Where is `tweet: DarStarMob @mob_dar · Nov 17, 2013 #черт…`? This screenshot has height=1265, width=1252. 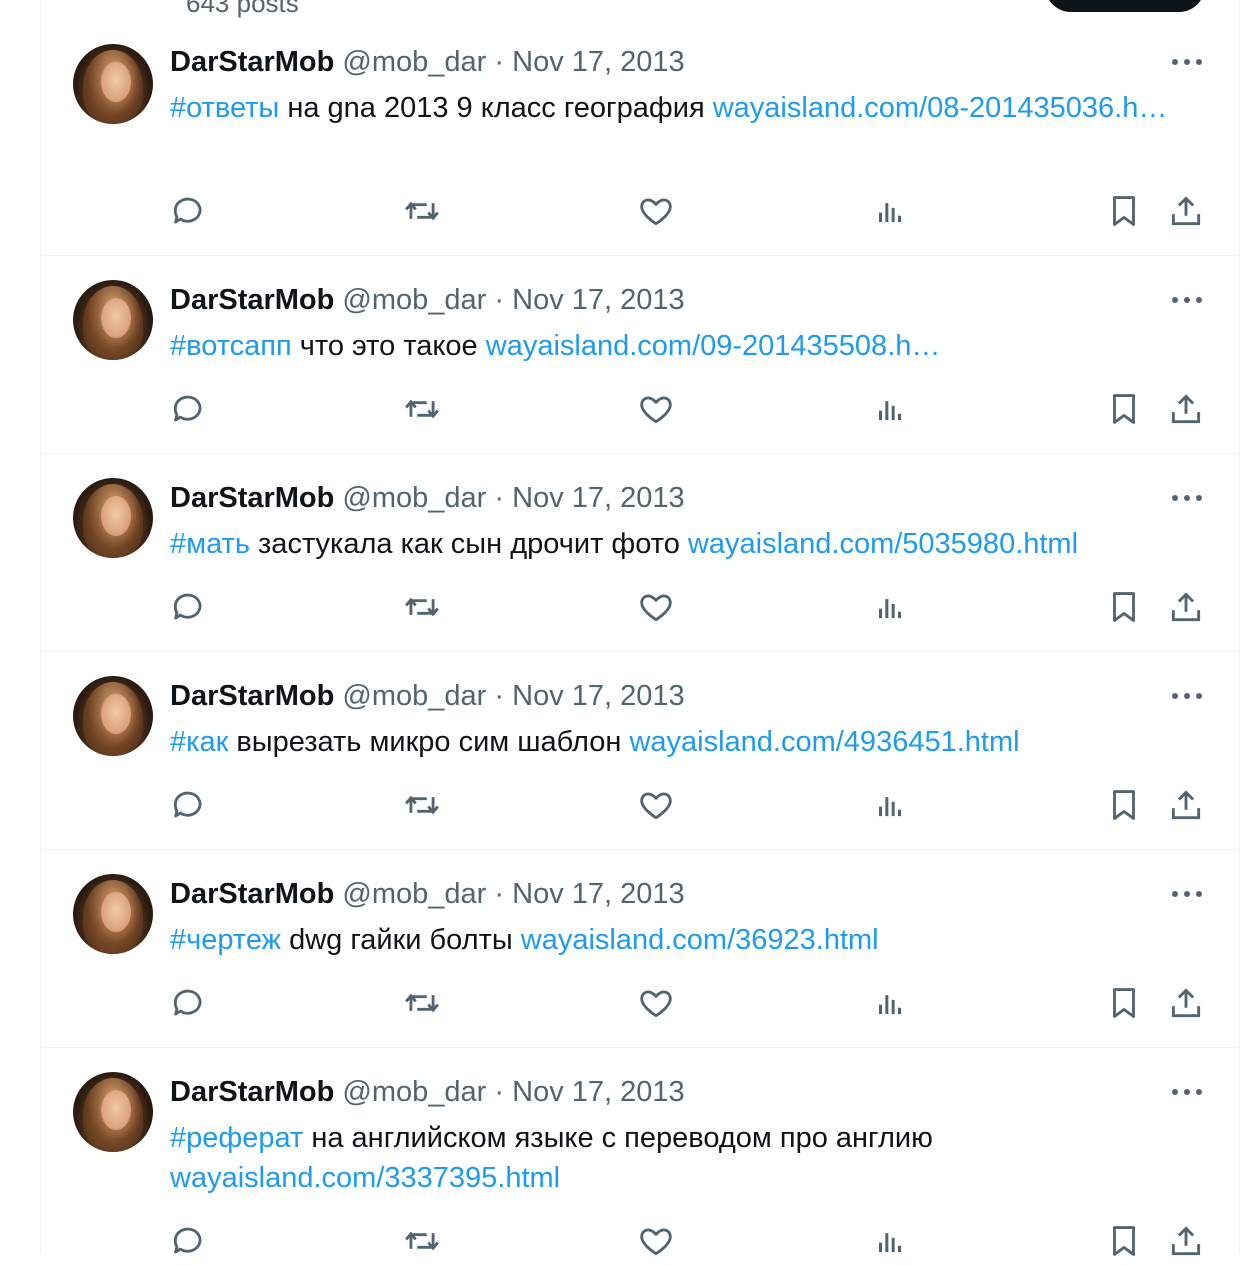
tweet: DarStarMob @mob_dar · Nov 17, 2013 #черт… is located at coordinates (640, 949).